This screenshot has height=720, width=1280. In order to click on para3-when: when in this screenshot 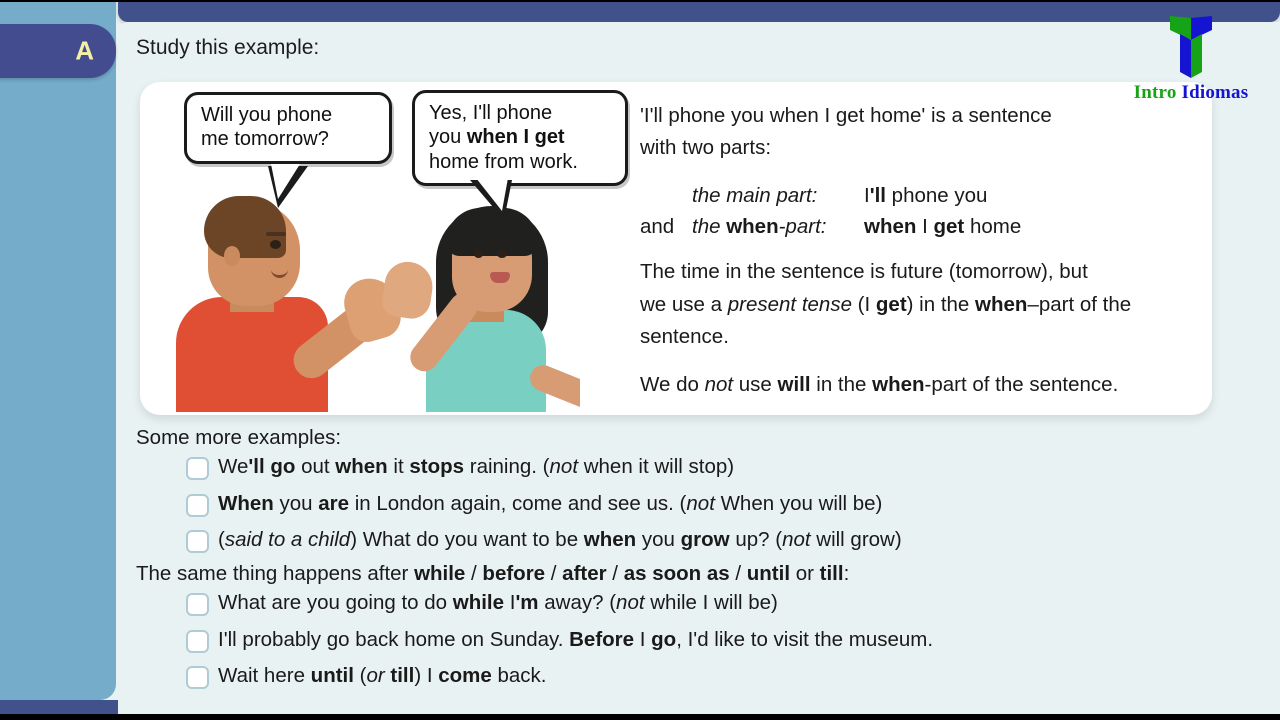, I will do `click(898, 385)`.